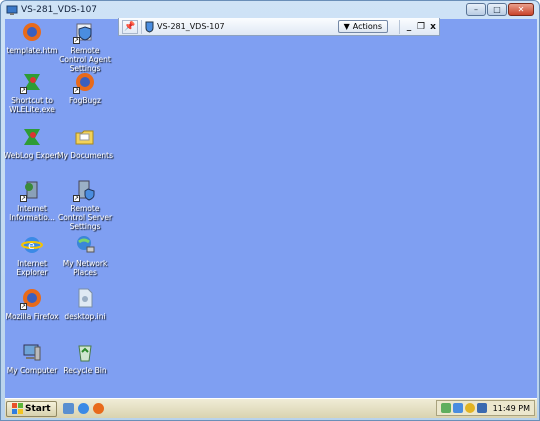  I want to click on desktop-icon-label: template.htm, so click(32, 50).